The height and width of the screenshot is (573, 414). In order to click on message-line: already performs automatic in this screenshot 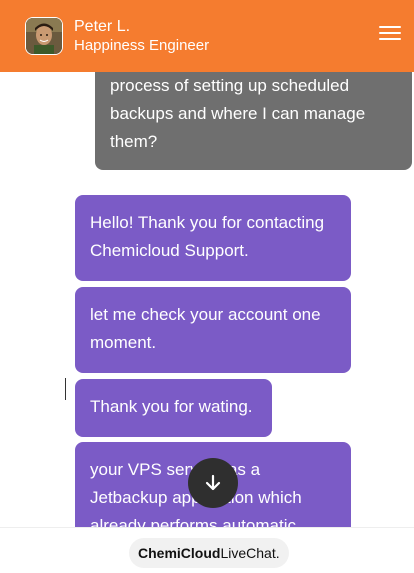, I will do `click(193, 521)`.